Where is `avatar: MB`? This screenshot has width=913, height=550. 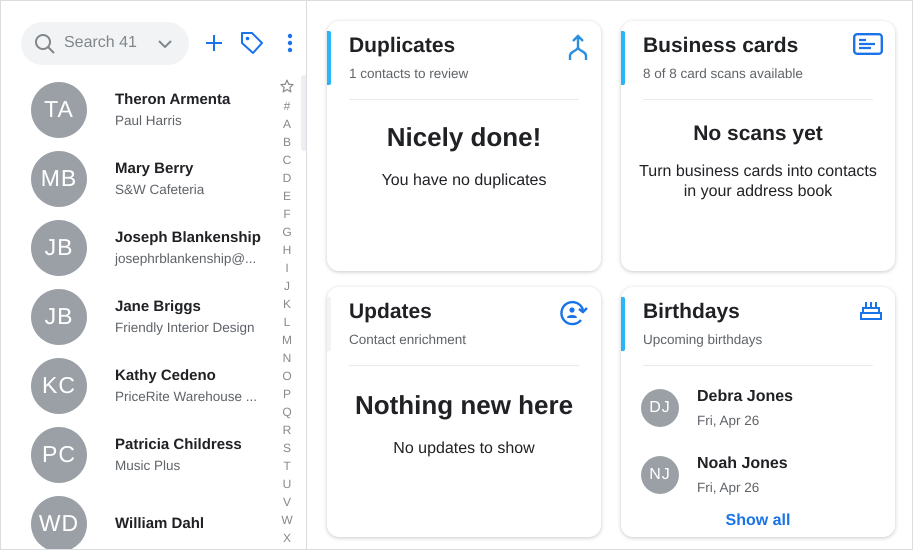
avatar: MB is located at coordinates (59, 178).